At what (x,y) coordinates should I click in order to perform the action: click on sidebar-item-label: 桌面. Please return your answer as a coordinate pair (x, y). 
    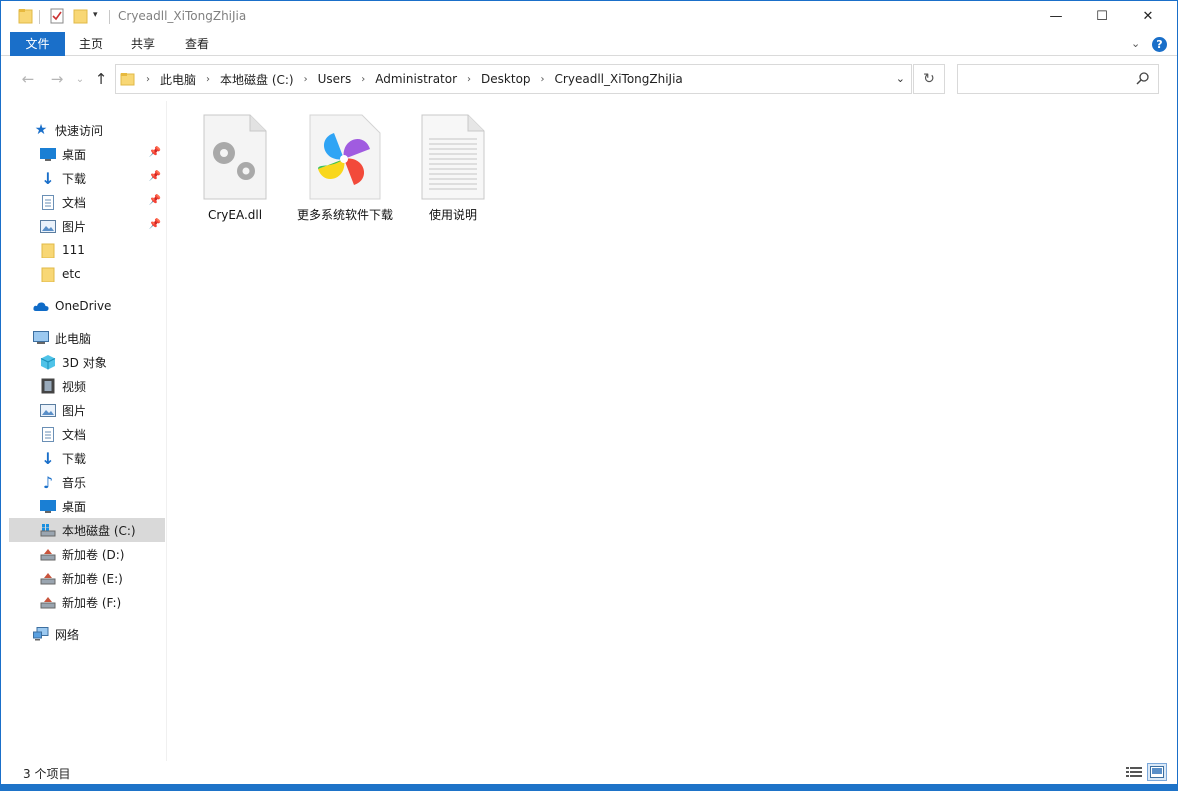
    Looking at the image, I should click on (74, 154).